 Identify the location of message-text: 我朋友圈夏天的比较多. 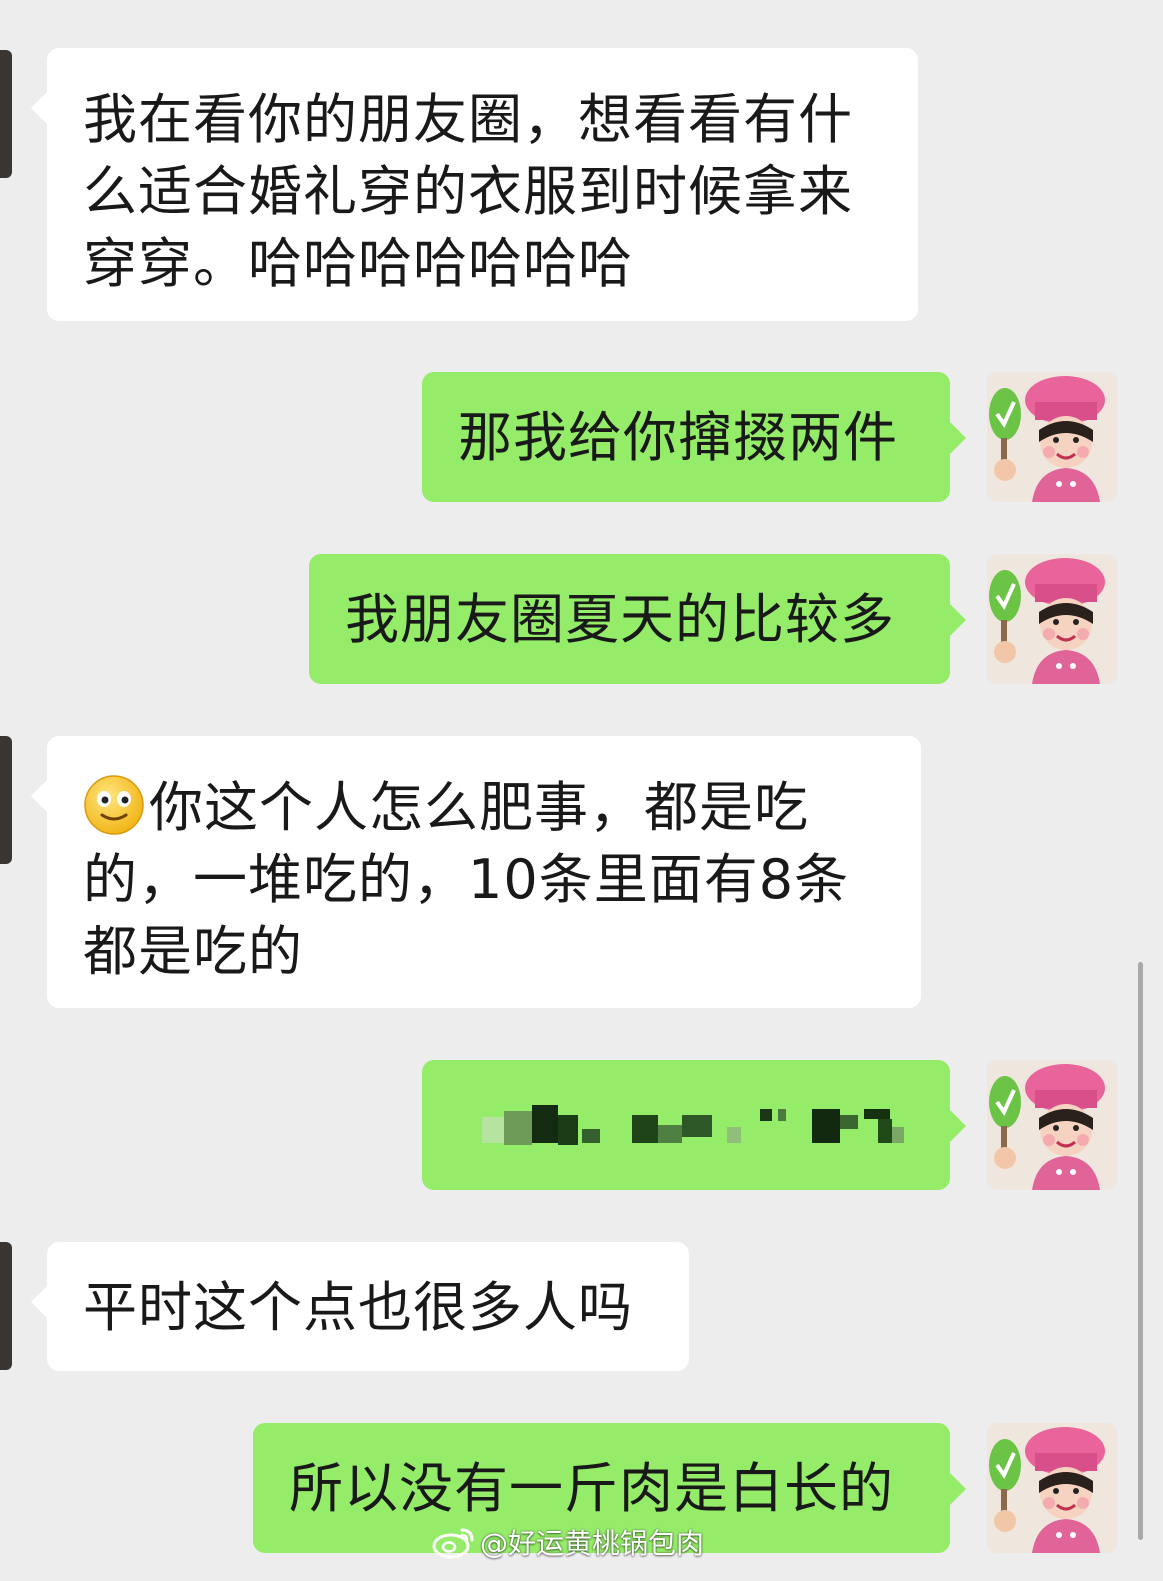
(620, 619).